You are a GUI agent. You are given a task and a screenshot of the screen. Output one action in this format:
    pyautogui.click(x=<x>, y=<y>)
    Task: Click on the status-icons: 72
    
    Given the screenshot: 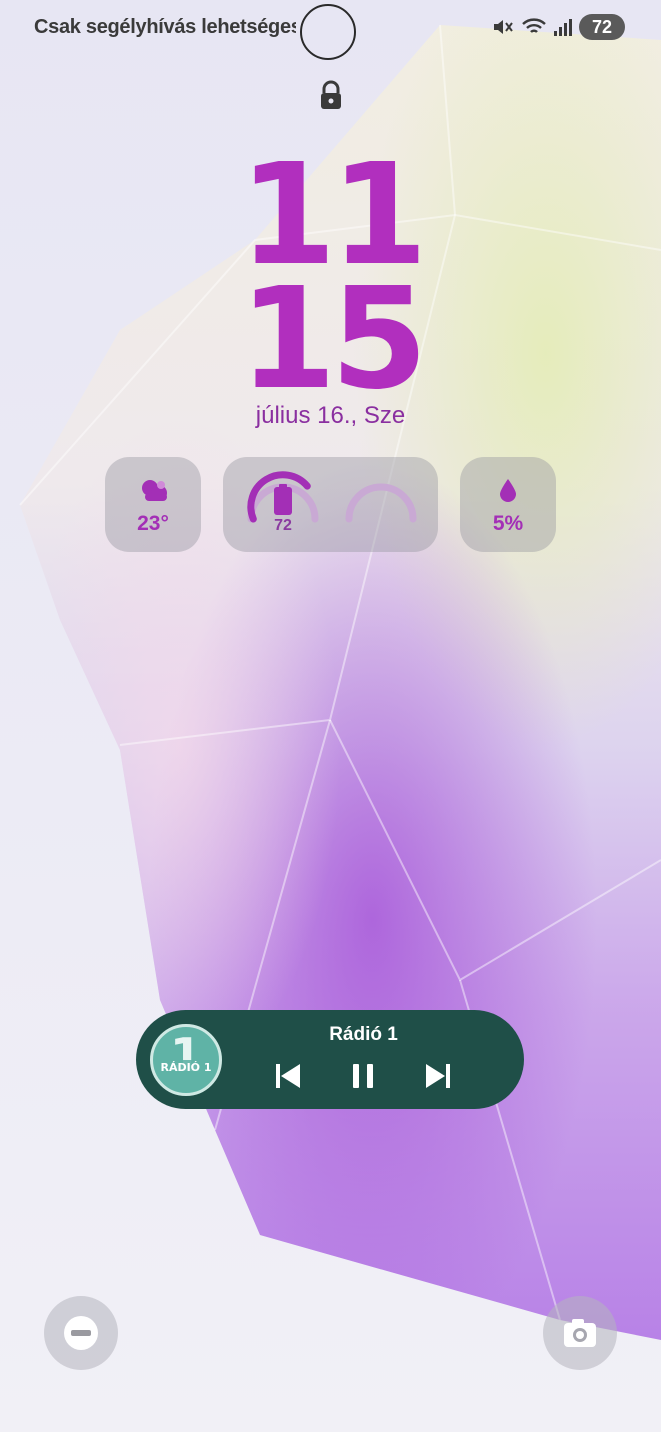 What is the action you would take?
    pyautogui.click(x=558, y=27)
    